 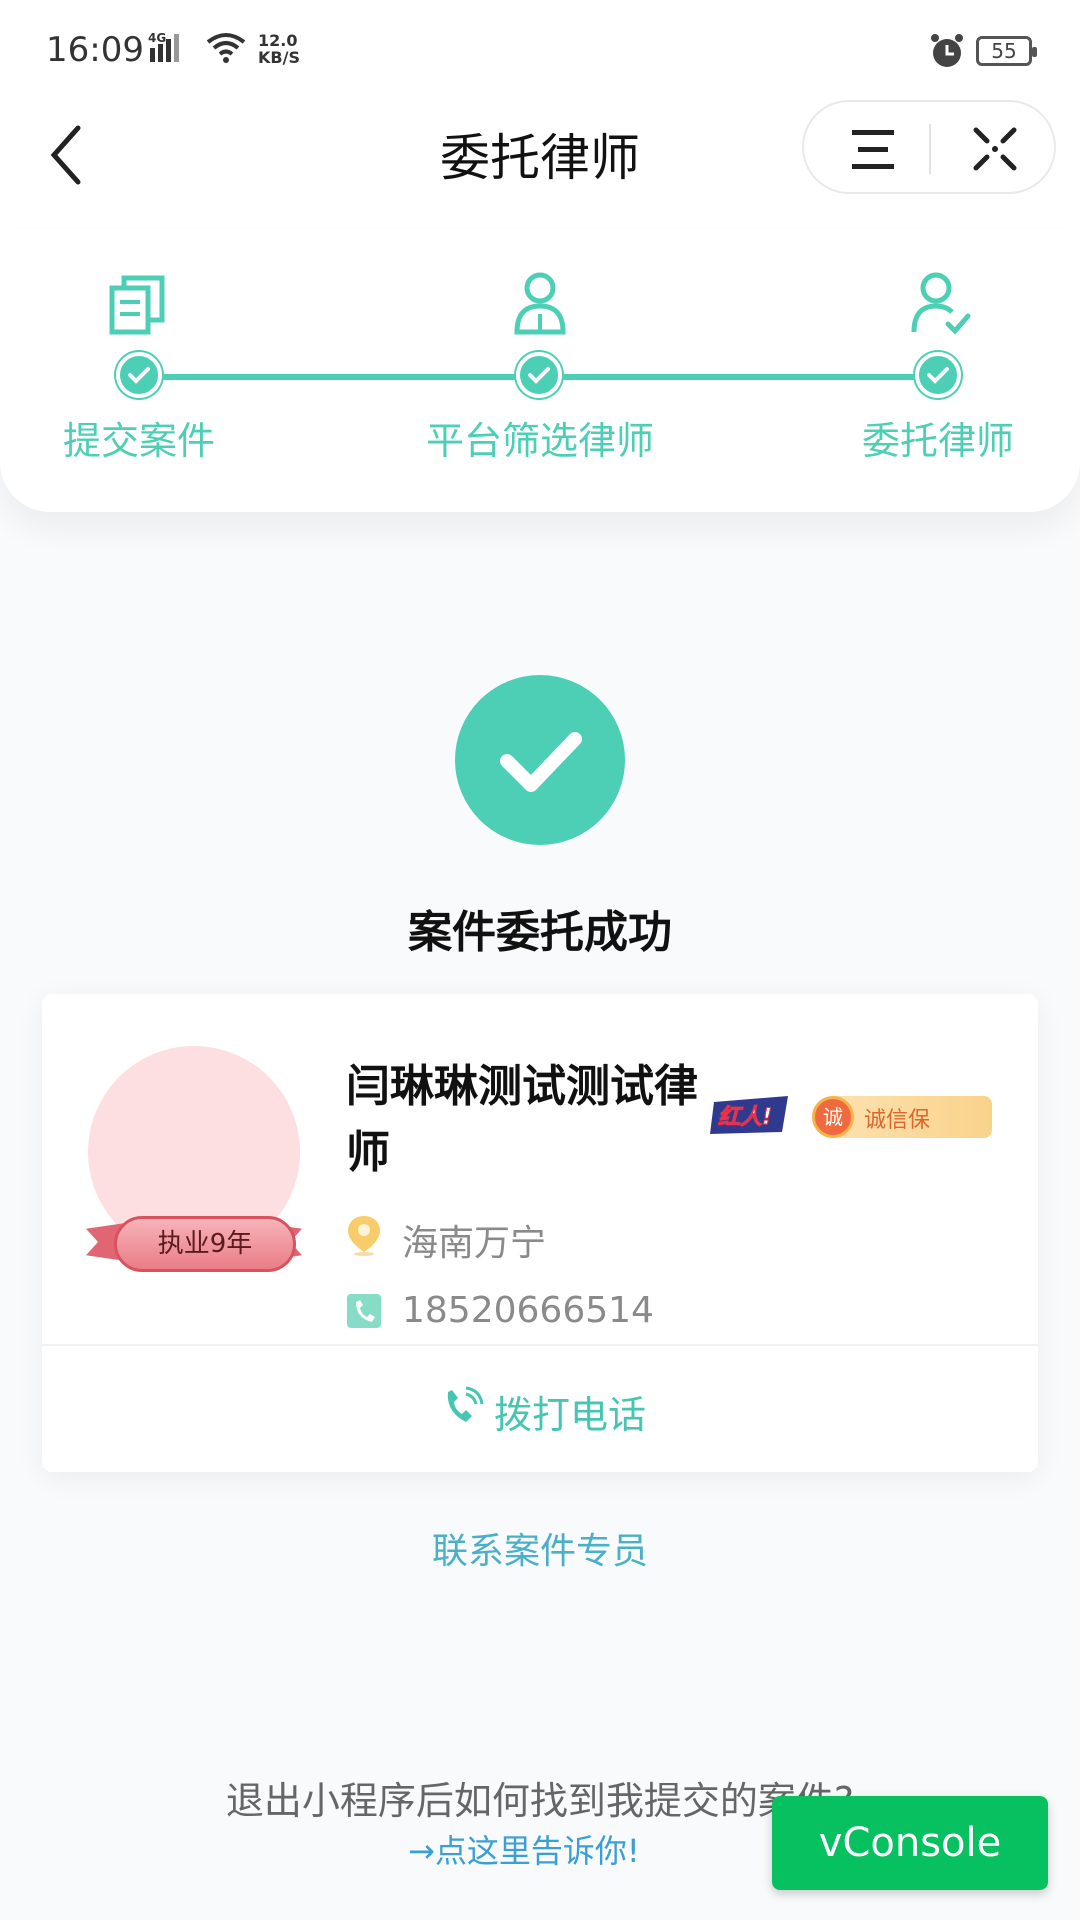 I want to click on status-time: 16:09, so click(x=95, y=50).